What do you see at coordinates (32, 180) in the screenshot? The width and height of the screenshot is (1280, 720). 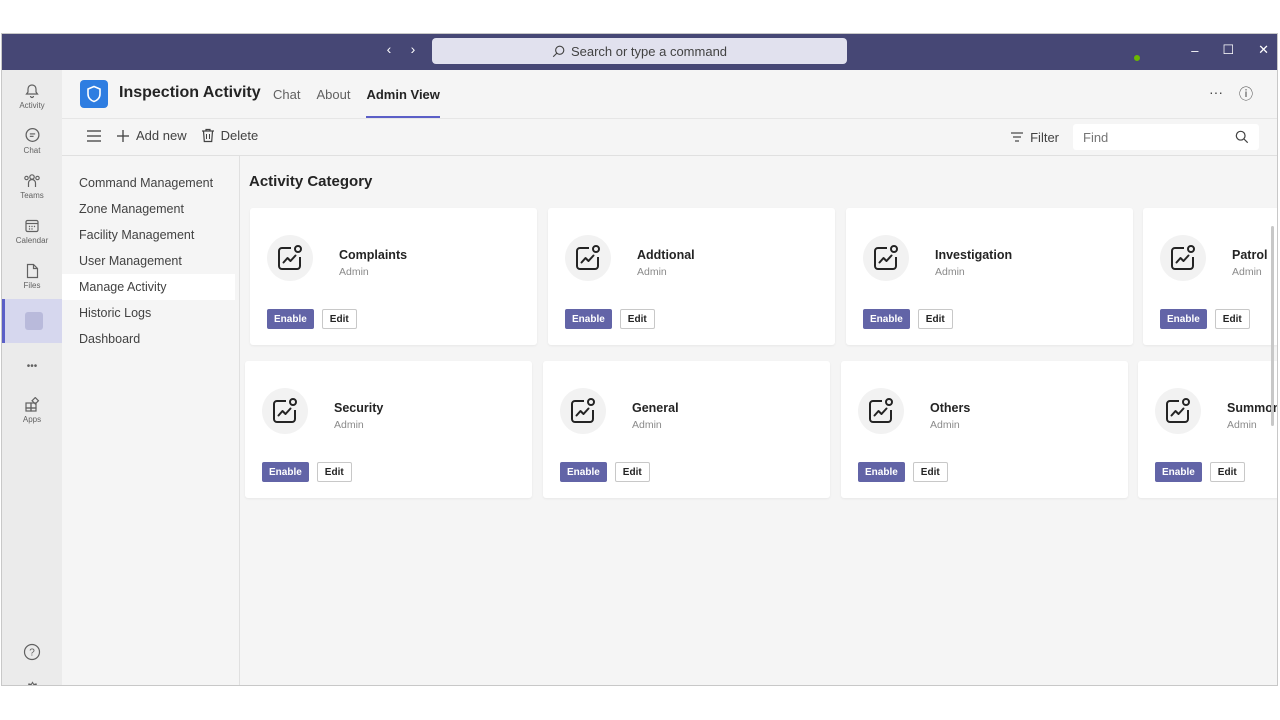 I see `teams-icon` at bounding box center [32, 180].